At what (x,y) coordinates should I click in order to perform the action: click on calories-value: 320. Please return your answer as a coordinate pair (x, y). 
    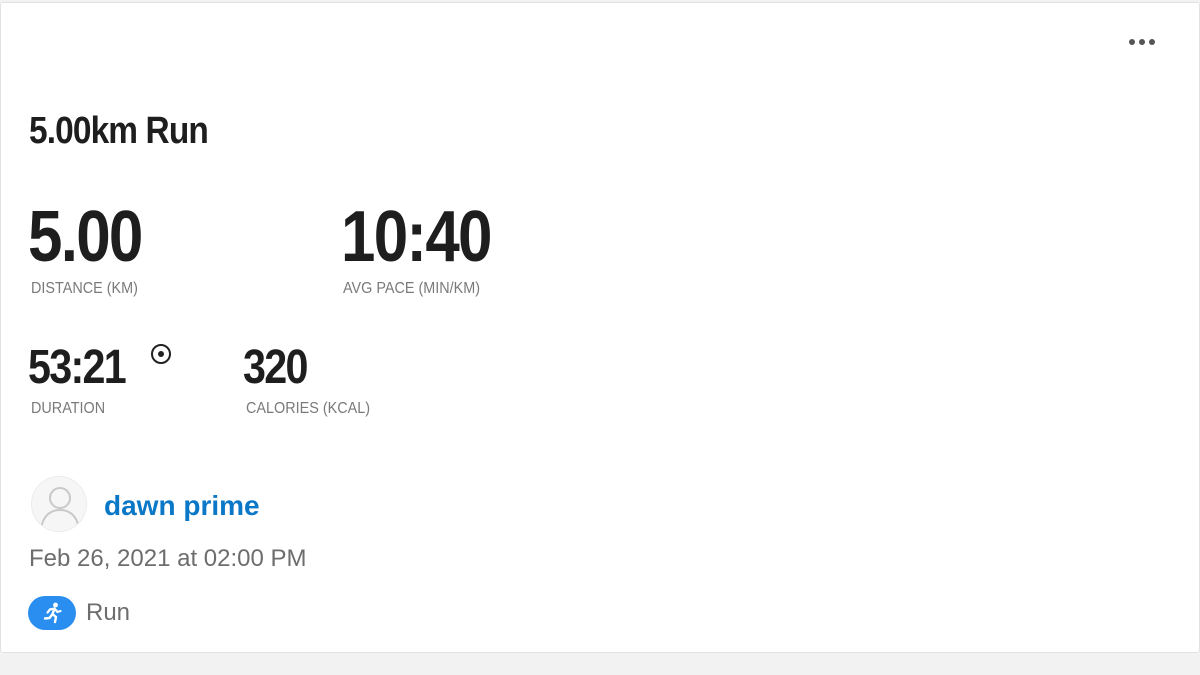
    Looking at the image, I should click on (275, 367).